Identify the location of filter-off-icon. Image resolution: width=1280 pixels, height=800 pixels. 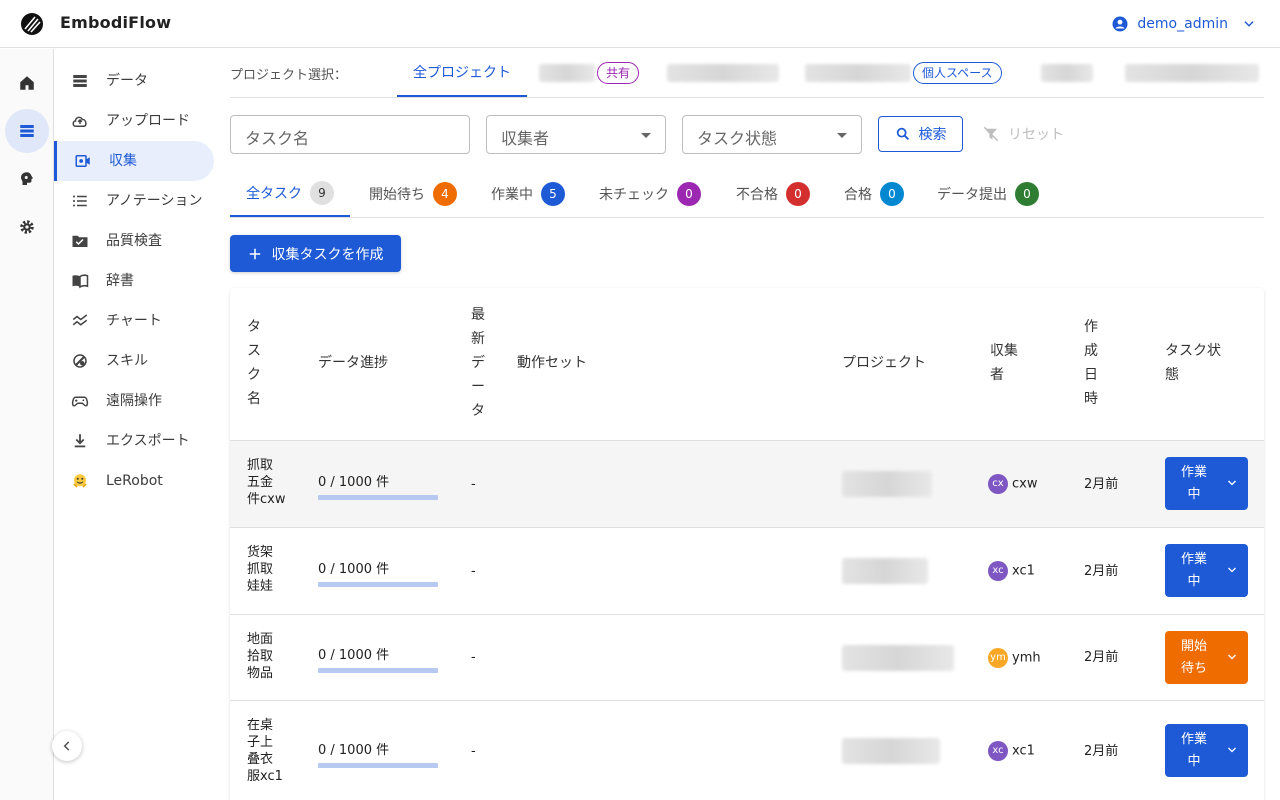
(991, 134).